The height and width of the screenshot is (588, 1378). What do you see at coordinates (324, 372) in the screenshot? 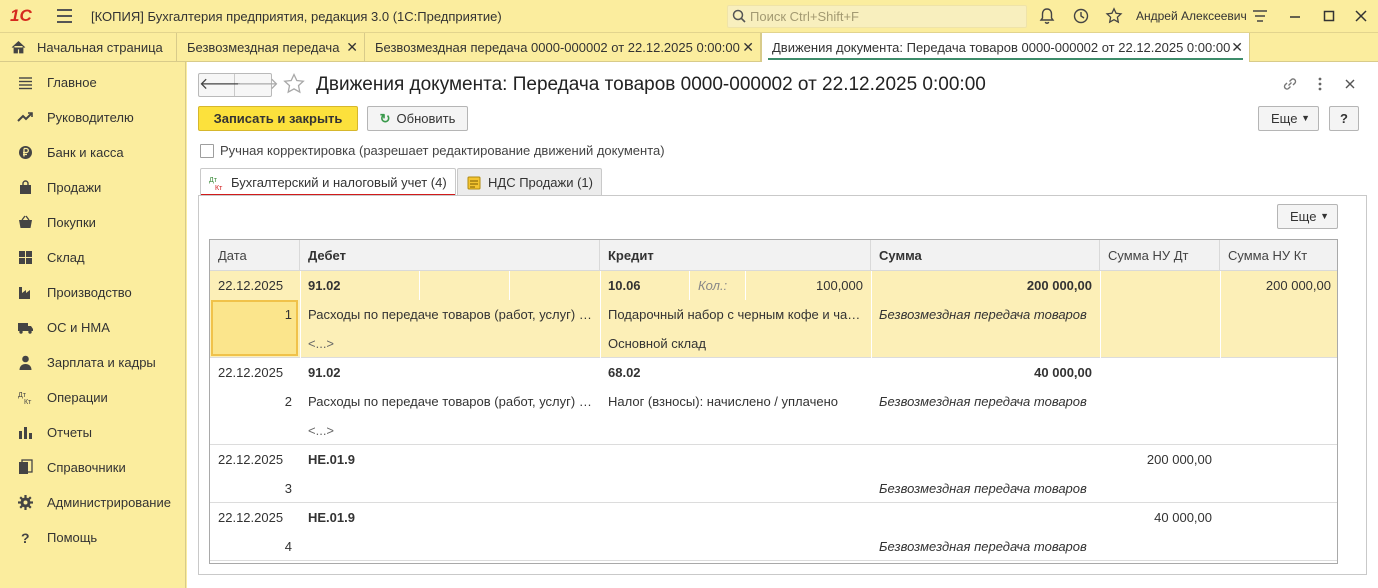
I see `debit-account: 91.02` at bounding box center [324, 372].